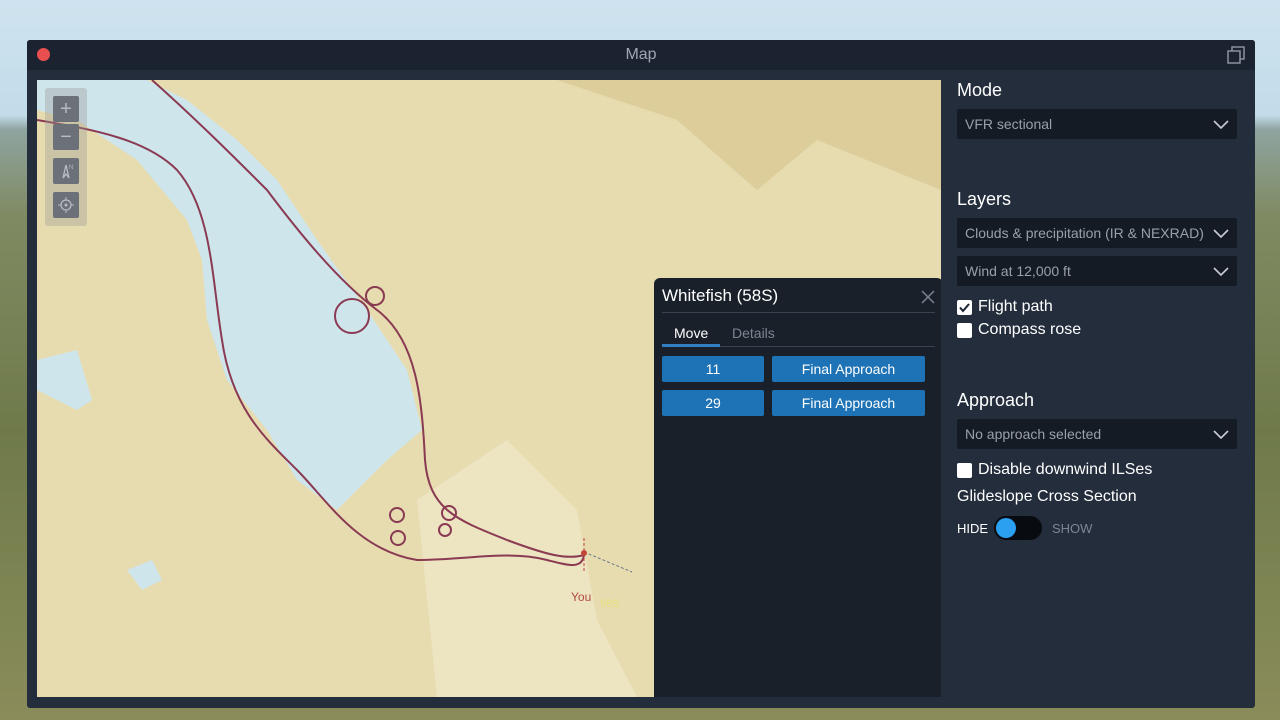  Describe the element at coordinates (980, 90) in the screenshot. I see `mode-heading: Mode` at that location.